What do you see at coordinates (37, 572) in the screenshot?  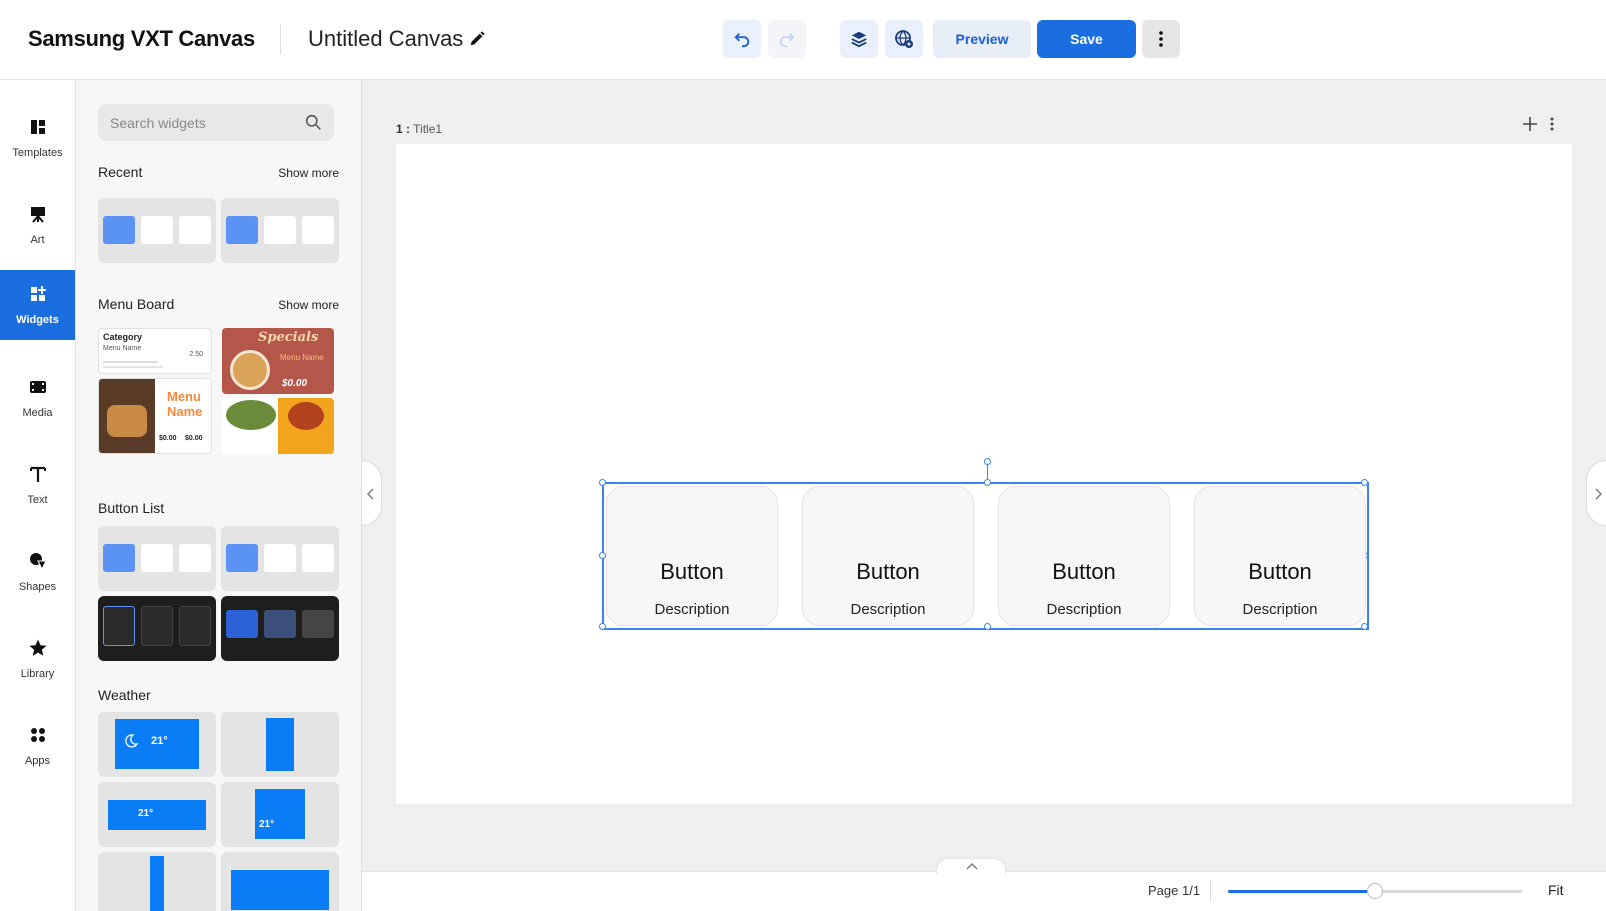 I see `rail-item-shapes: Shapes` at bounding box center [37, 572].